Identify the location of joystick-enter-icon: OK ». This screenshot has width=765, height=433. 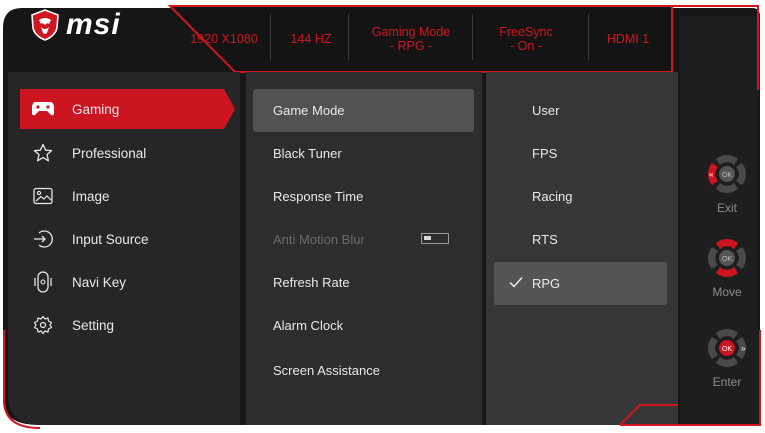
(727, 348).